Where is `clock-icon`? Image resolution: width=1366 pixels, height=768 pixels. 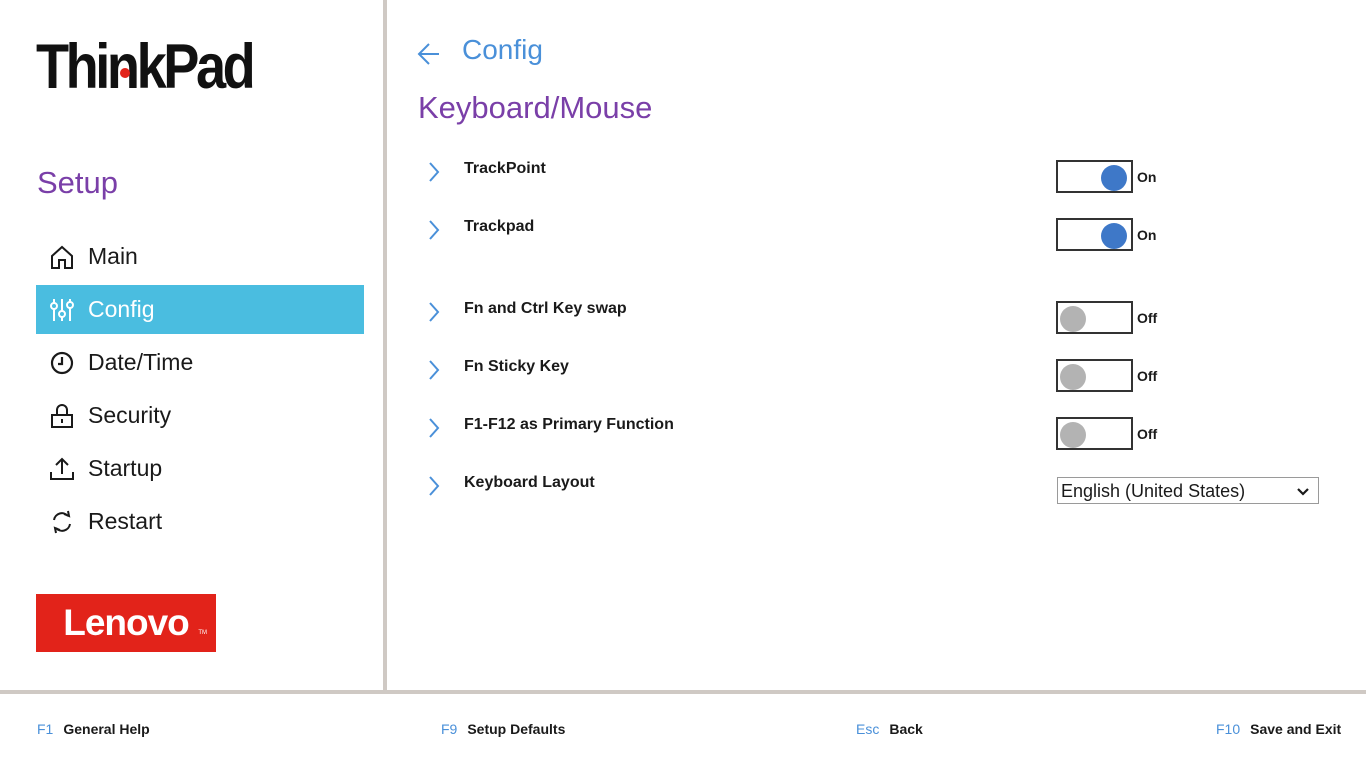
clock-icon is located at coordinates (62, 363).